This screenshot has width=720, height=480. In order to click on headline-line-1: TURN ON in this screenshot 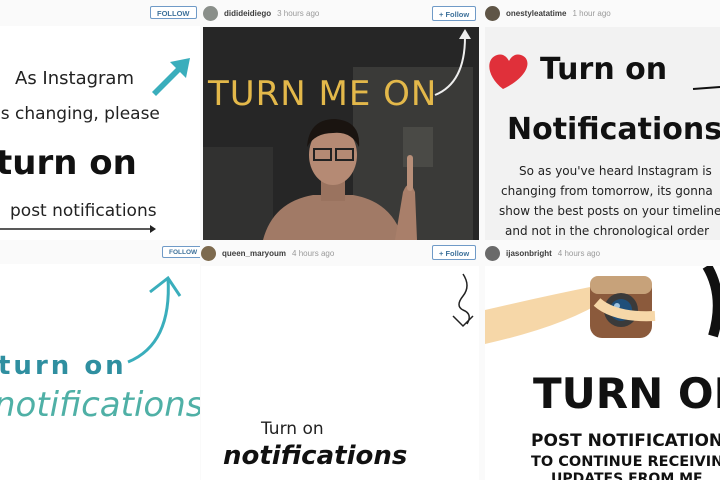, I will do `click(626, 393)`.